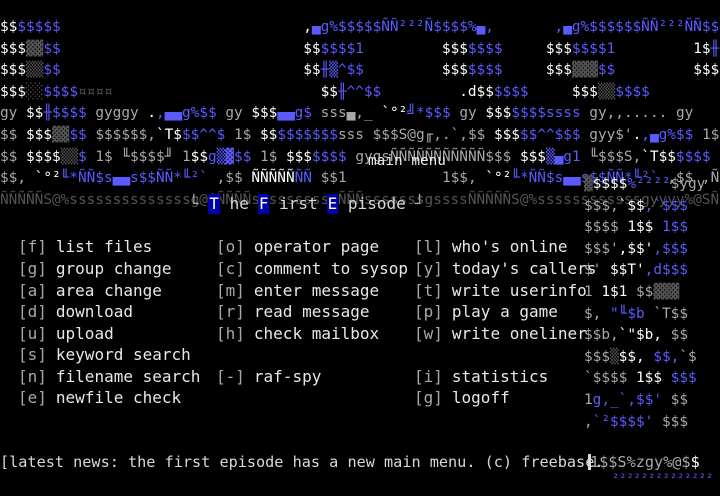  I want to click on menu-label: newfile check, so click(118, 397).